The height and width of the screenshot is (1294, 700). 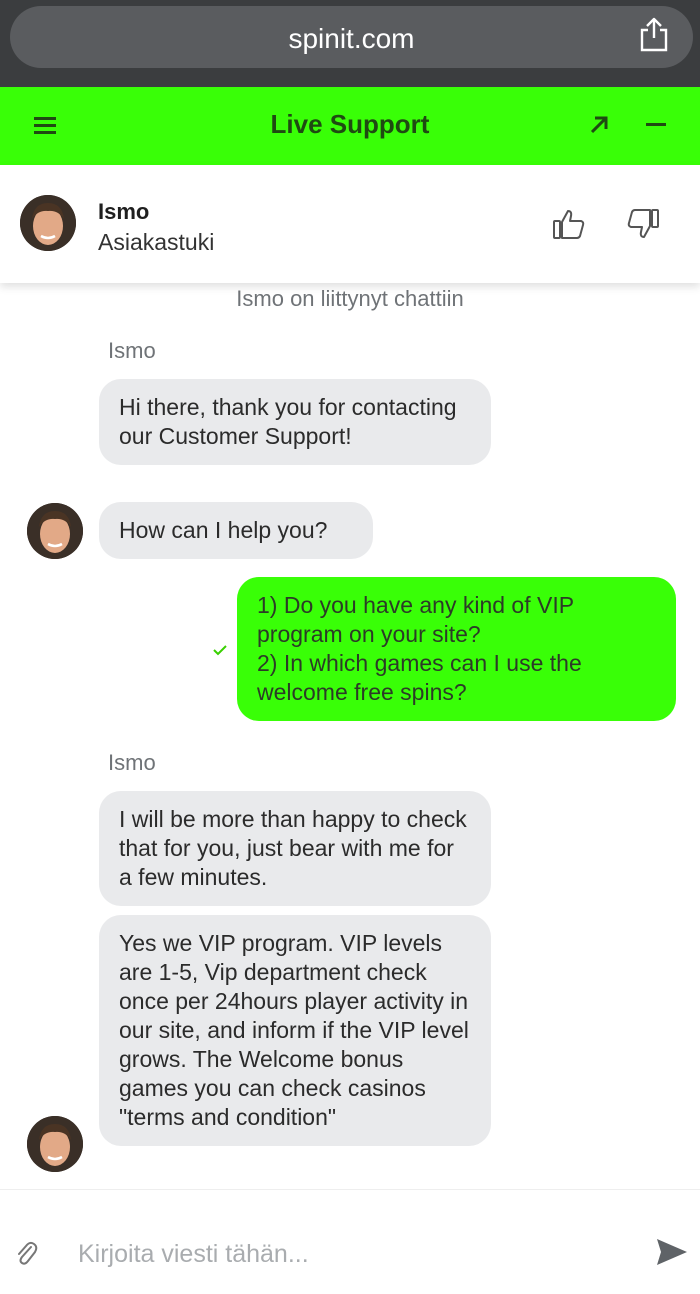 I want to click on agent-role: Asiakastuki, so click(x=156, y=242).